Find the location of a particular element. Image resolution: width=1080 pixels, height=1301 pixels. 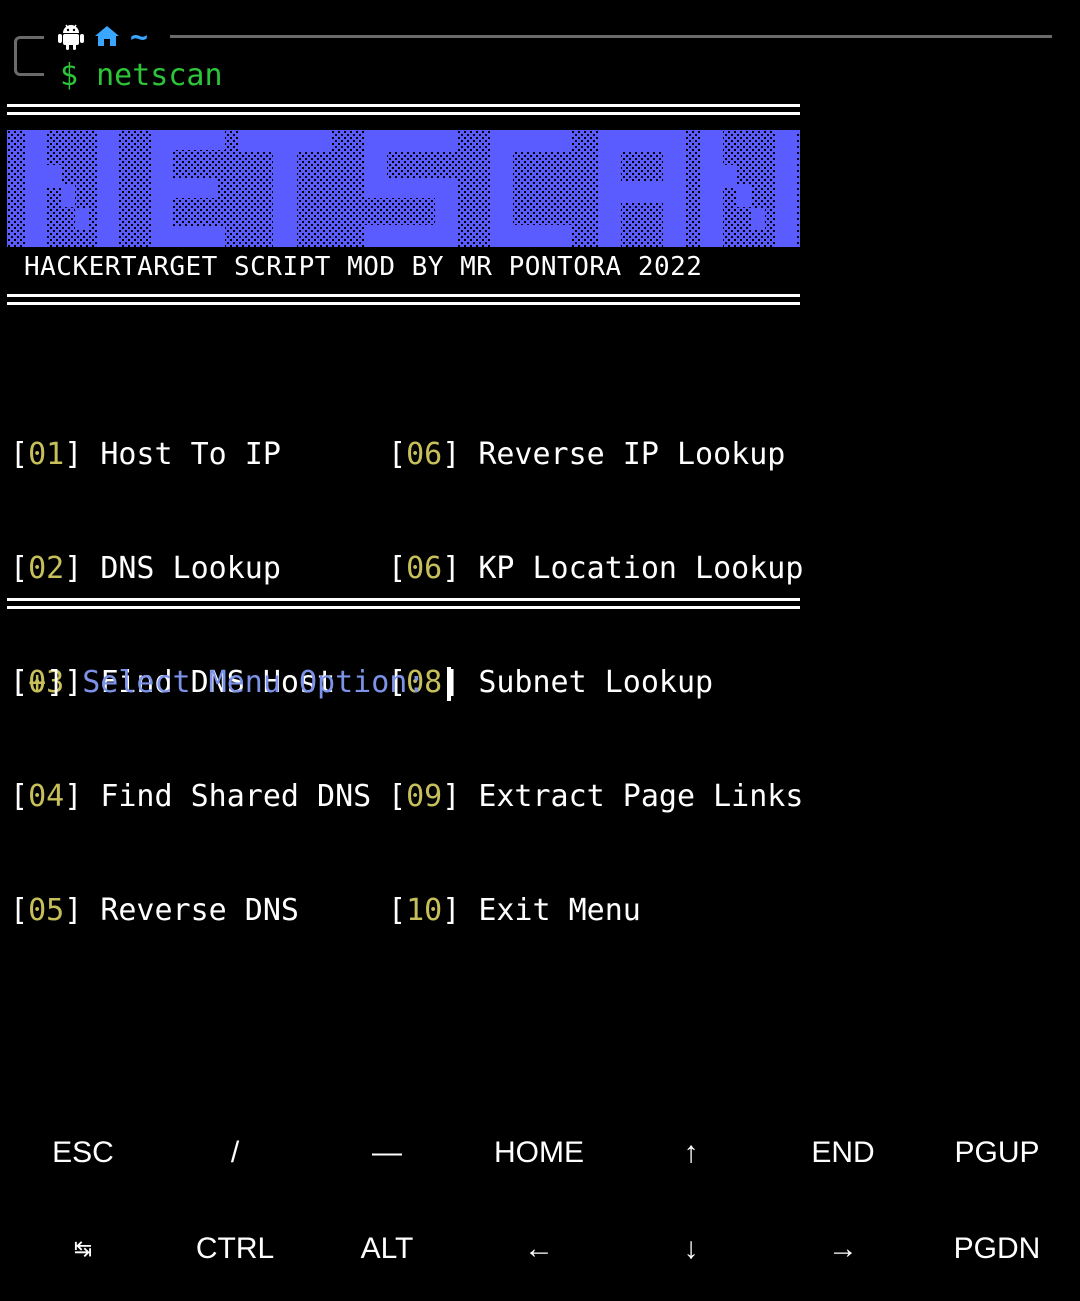

menu-item-label: Extract Page Links is located at coordinates (641, 796).